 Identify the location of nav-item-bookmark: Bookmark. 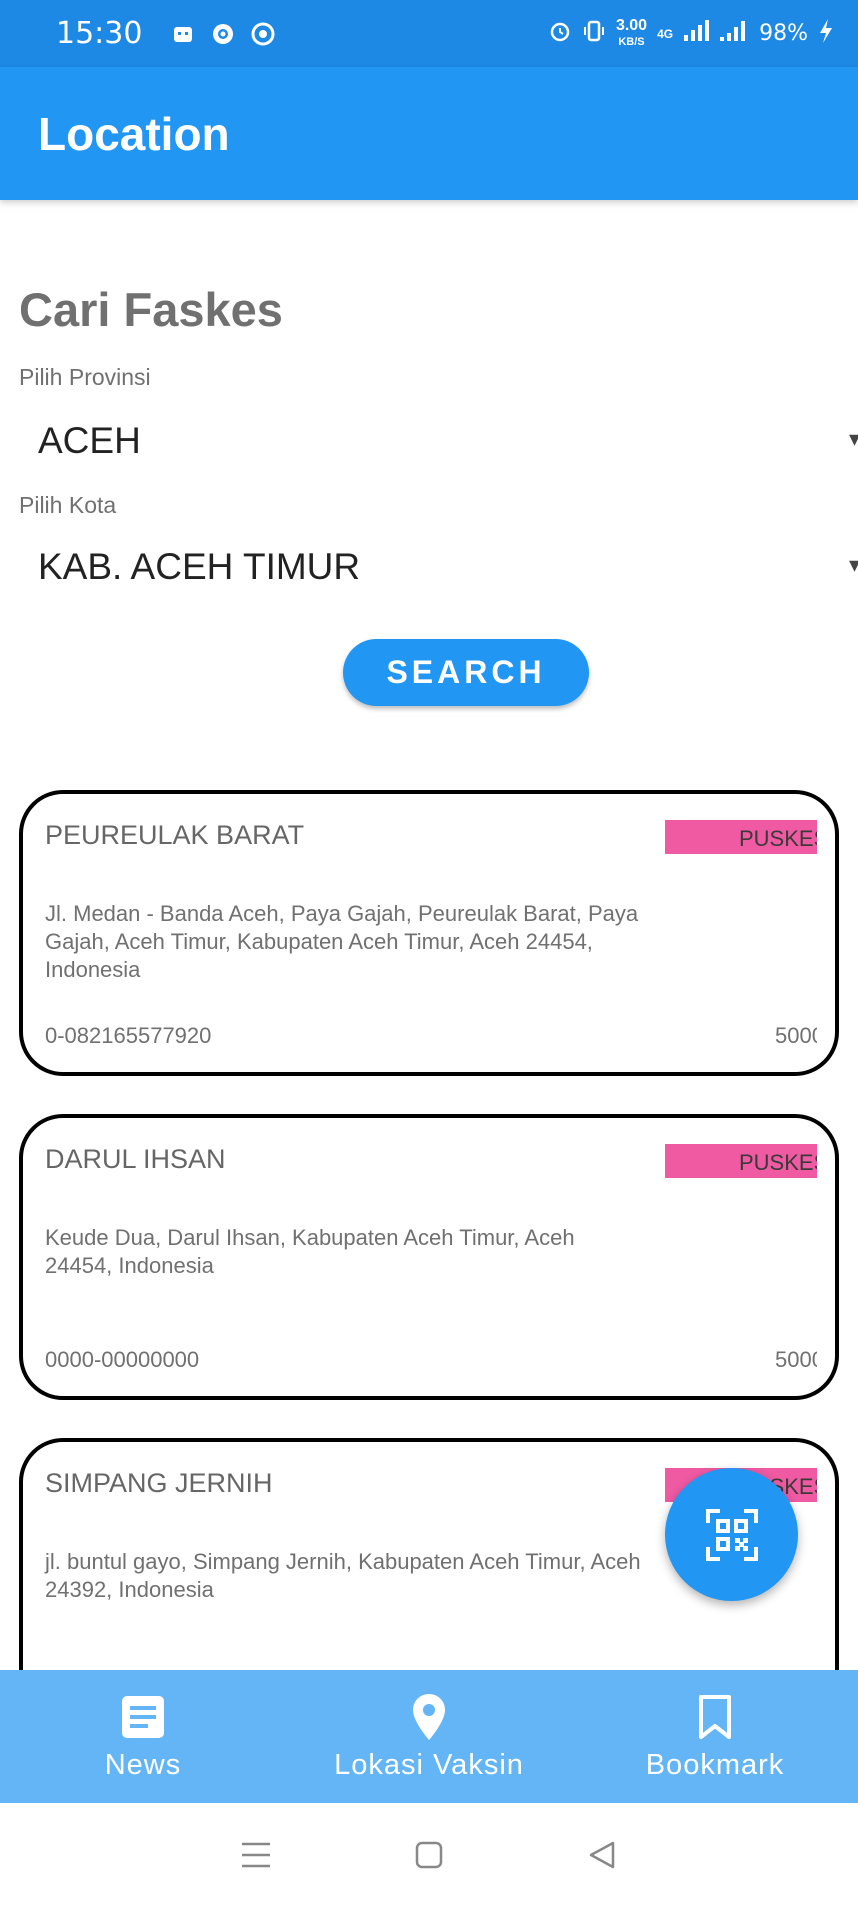
(715, 1736).